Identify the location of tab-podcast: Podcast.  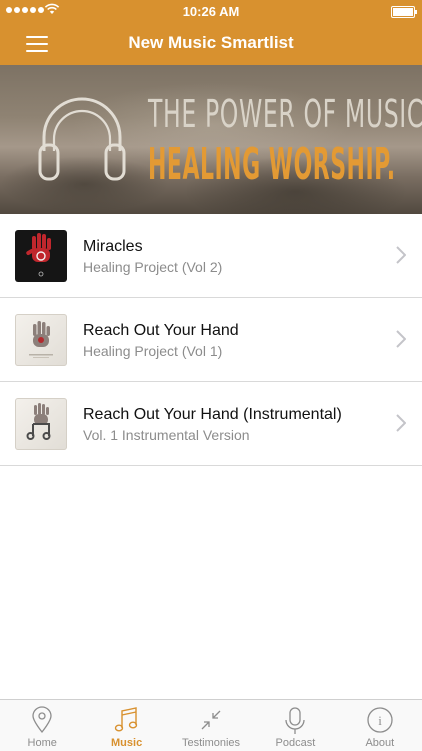
(295, 725).